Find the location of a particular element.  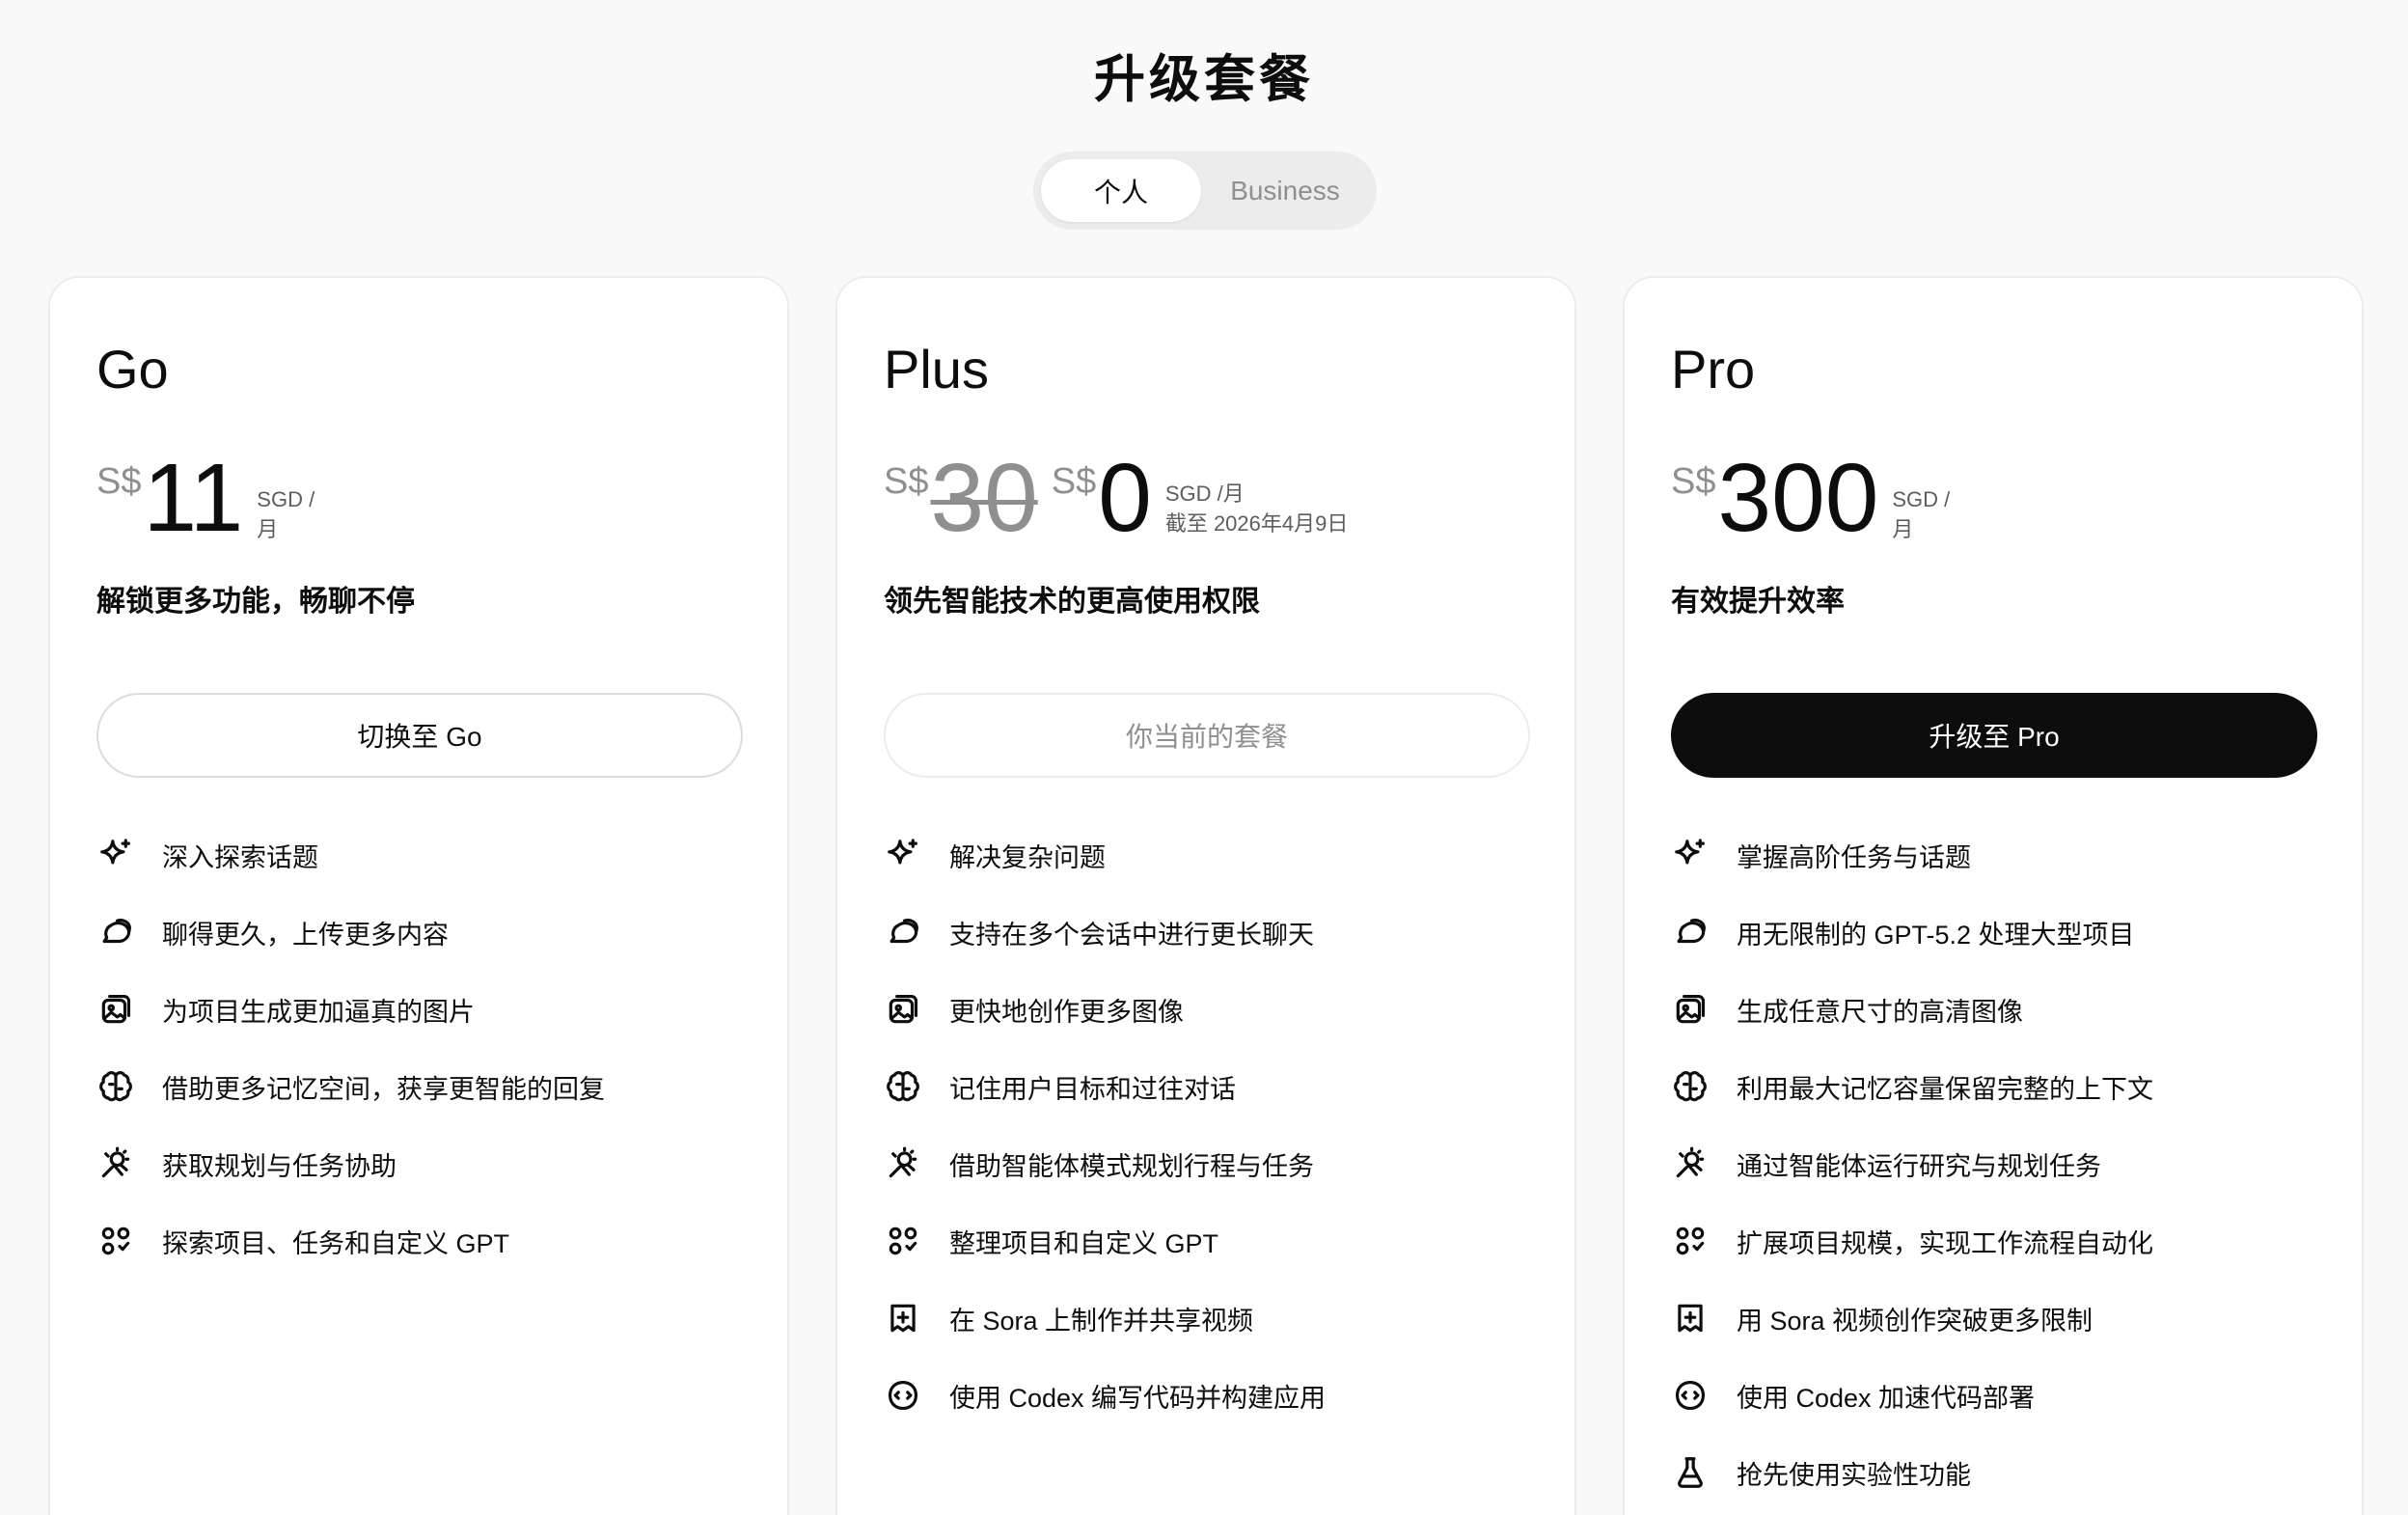

upgrade-to-pro-button: 升级至 Pro is located at coordinates (1994, 736).